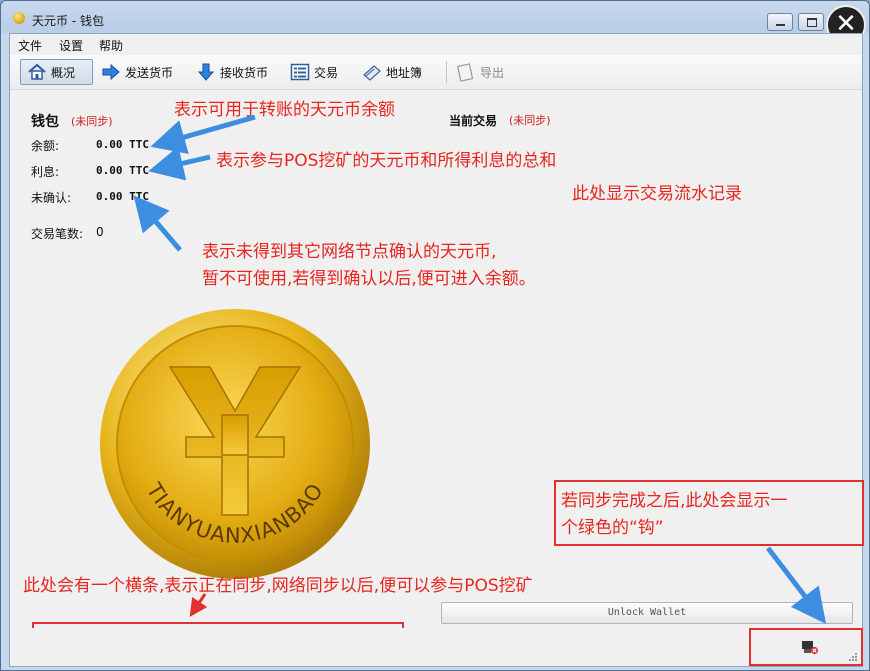 Image resolution: width=870 pixels, height=671 pixels. Describe the element at coordinates (179, 163) in the screenshot. I see `arrow-to-stake` at that location.